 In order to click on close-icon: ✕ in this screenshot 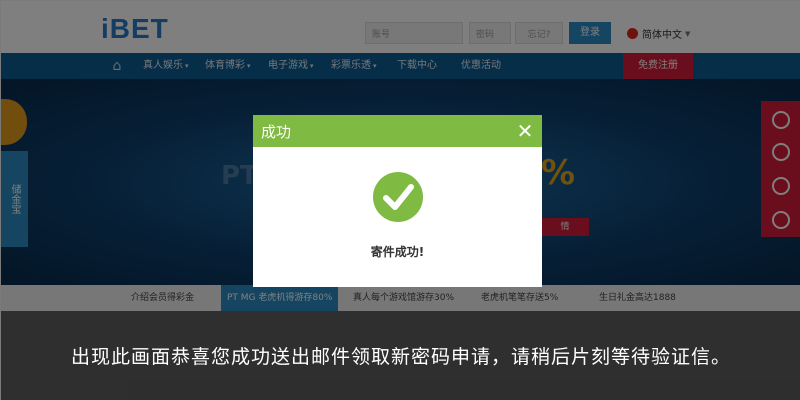, I will do `click(525, 131)`.